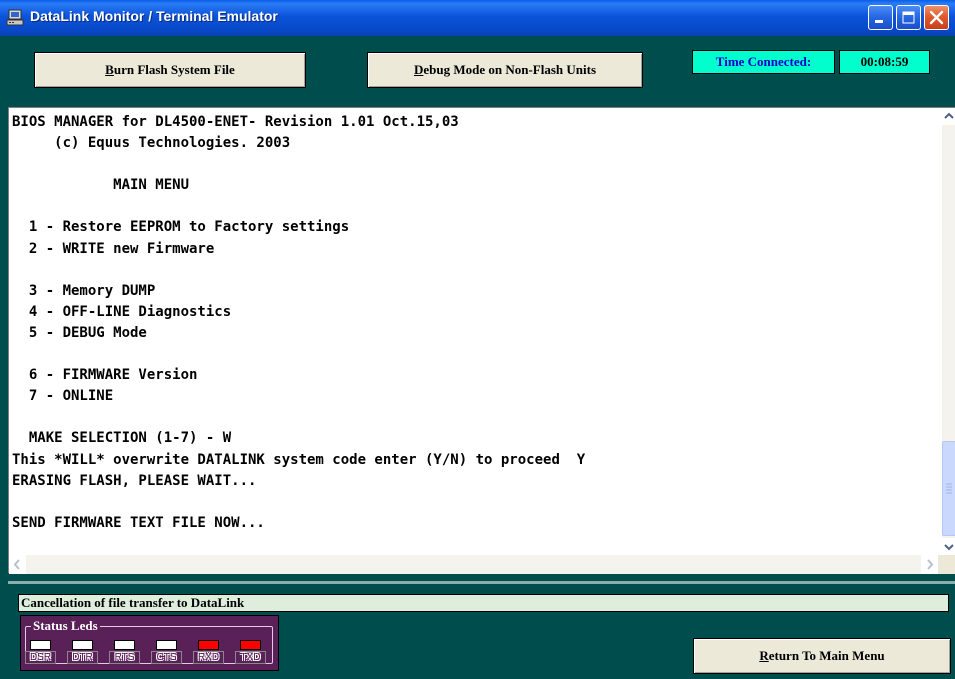 This screenshot has height=679, width=955. What do you see at coordinates (482, 564) in the screenshot?
I see `horizontal-scrollbar` at bounding box center [482, 564].